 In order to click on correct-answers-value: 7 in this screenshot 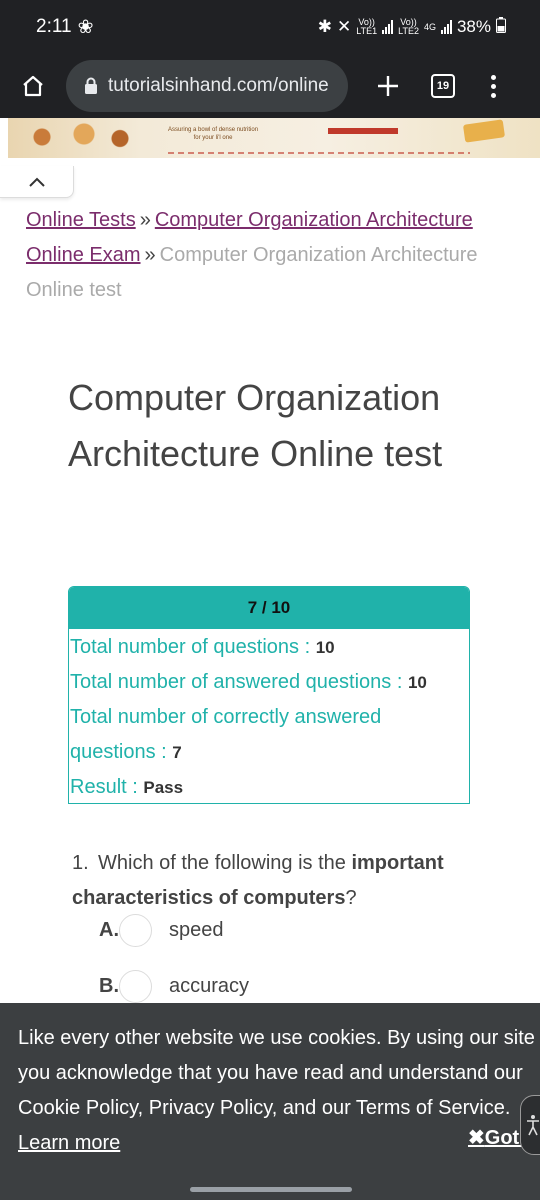, I will do `click(177, 752)`.